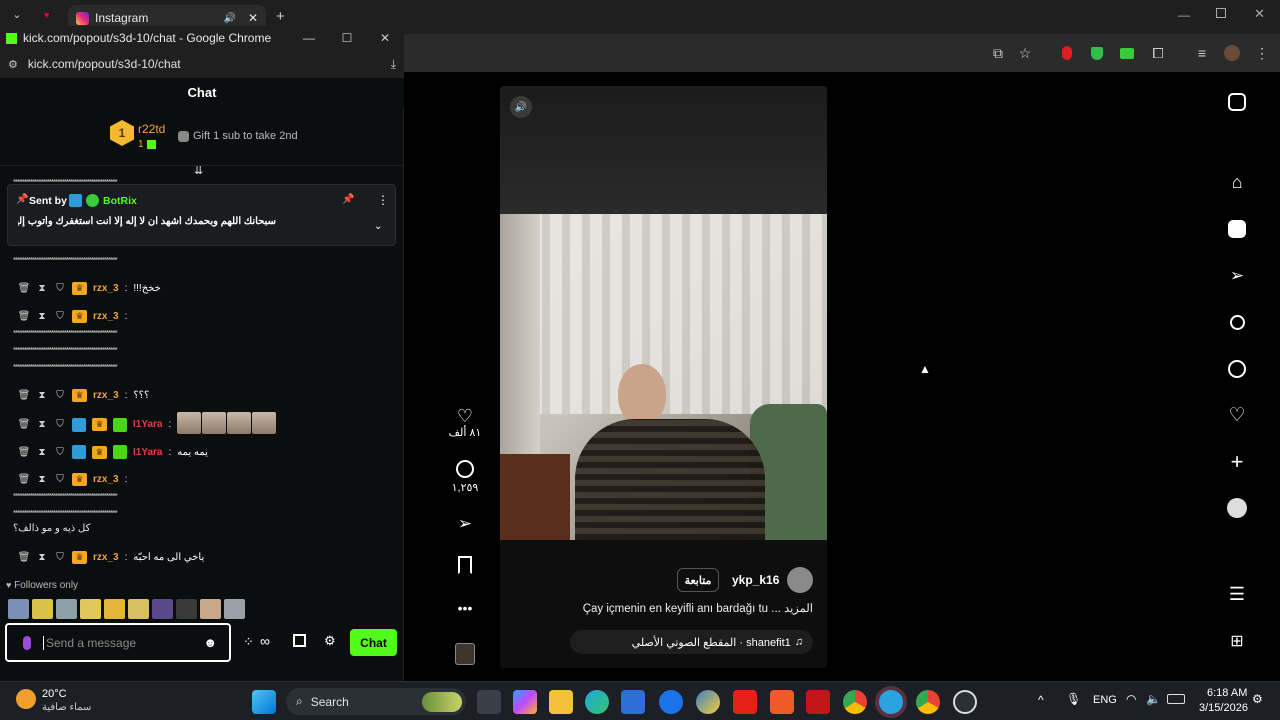 The height and width of the screenshot is (720, 1280). I want to click on store-icon, so click(633, 702).